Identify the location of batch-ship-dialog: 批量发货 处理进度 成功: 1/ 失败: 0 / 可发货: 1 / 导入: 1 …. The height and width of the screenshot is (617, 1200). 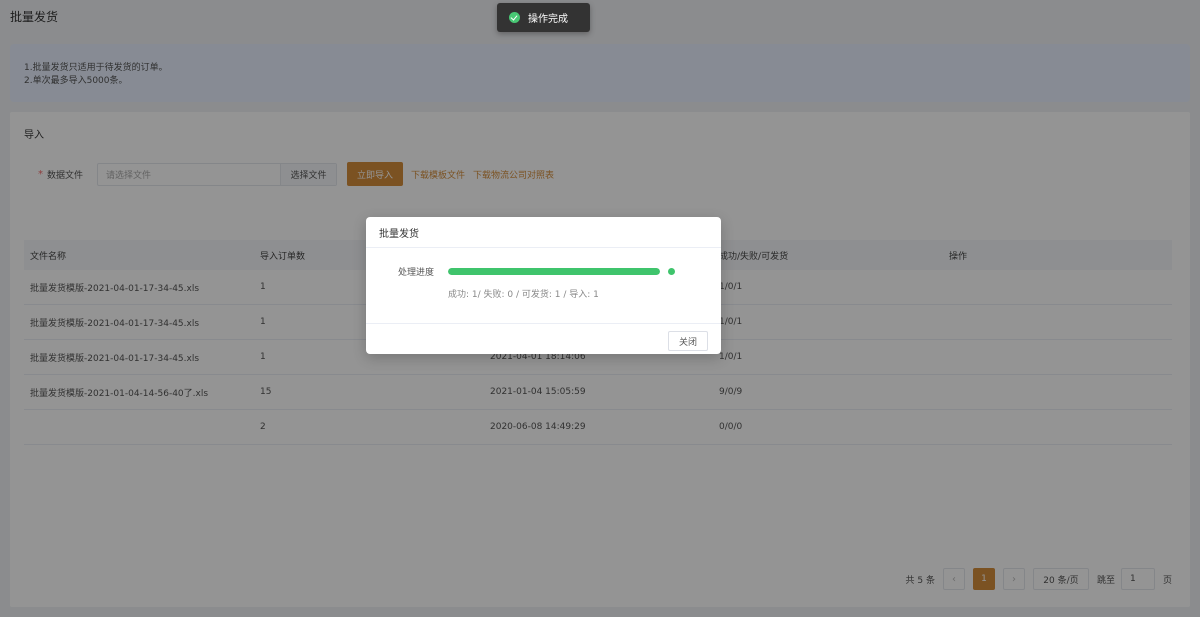
(543, 285).